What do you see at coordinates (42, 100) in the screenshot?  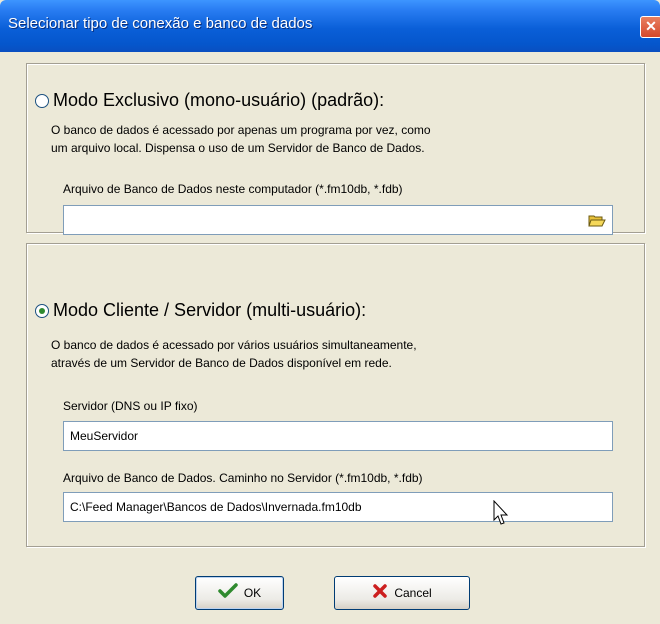 I see `exclusive-mode-radio` at bounding box center [42, 100].